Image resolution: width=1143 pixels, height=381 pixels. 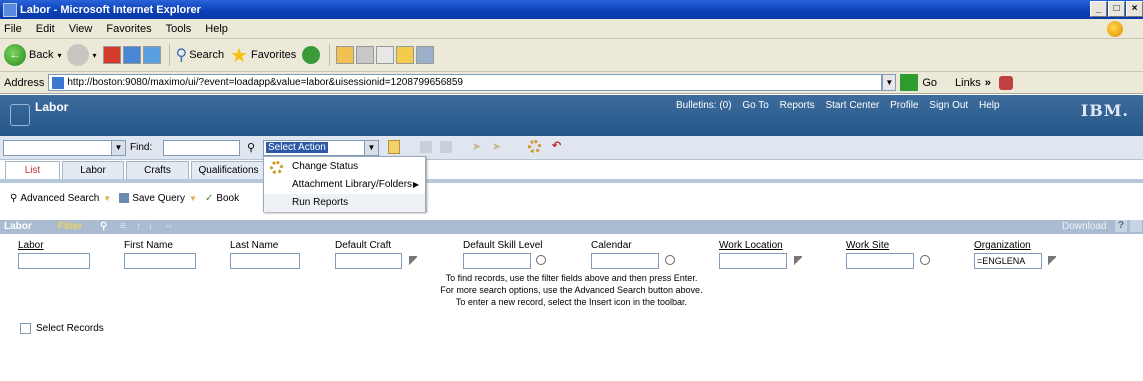 I want to click on change-status-icon, so click(x=534, y=146).